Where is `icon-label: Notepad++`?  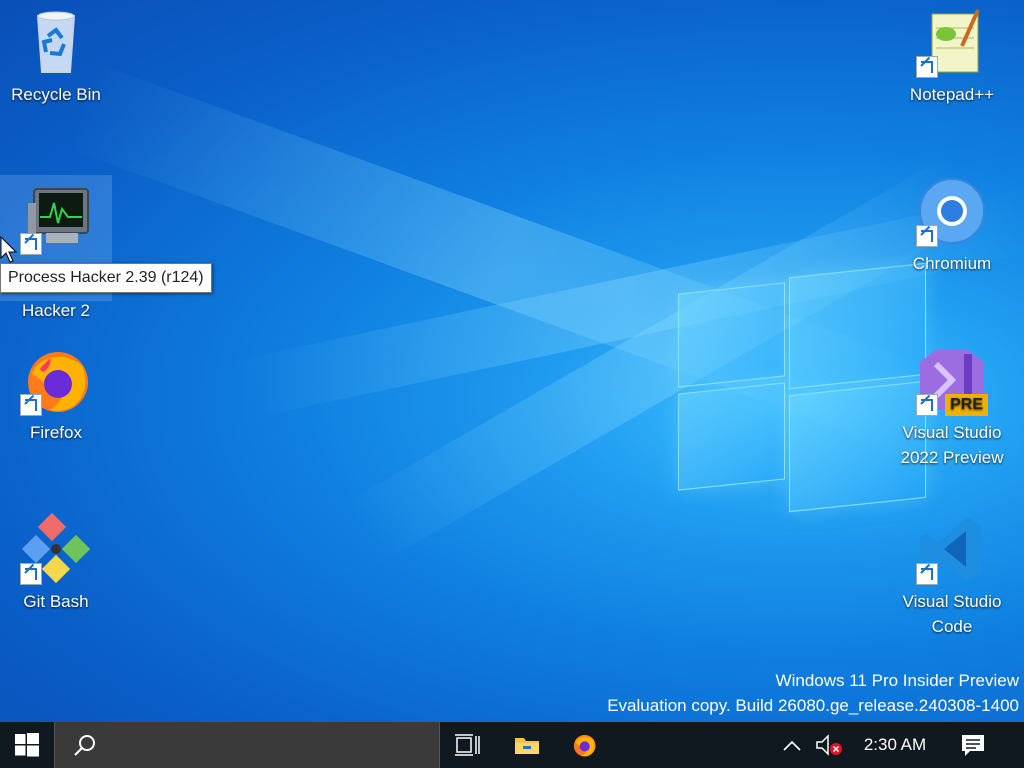
icon-label: Notepad++ is located at coordinates (952, 94).